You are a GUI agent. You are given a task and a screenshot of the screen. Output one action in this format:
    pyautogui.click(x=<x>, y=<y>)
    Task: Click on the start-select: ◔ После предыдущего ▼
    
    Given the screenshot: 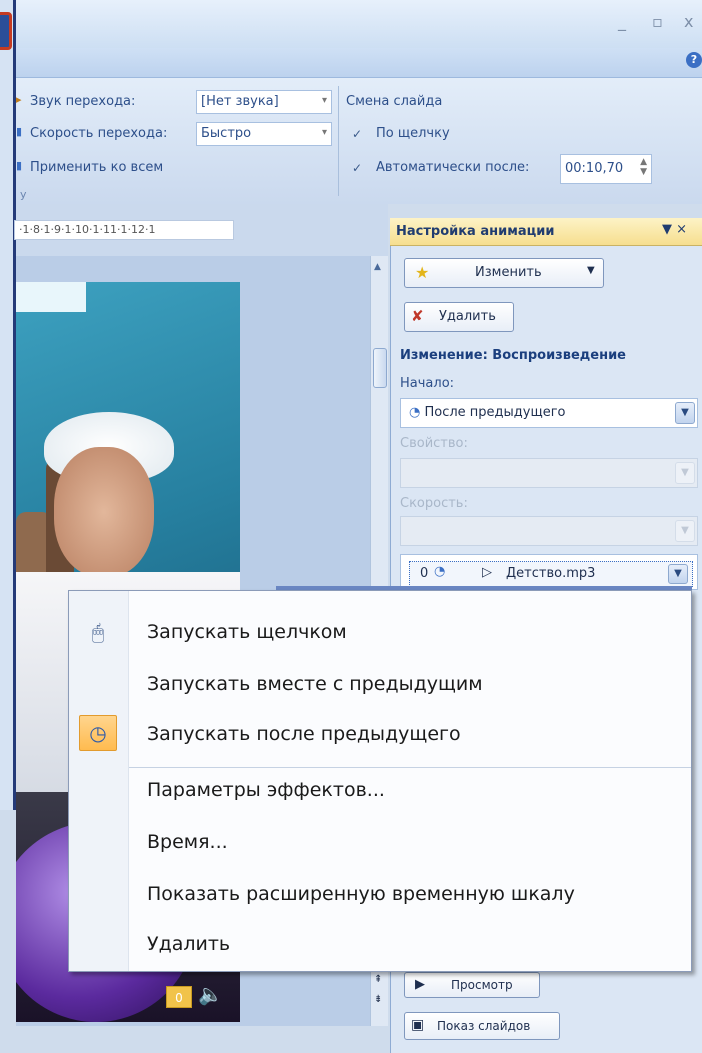 What is the action you would take?
    pyautogui.click(x=549, y=413)
    